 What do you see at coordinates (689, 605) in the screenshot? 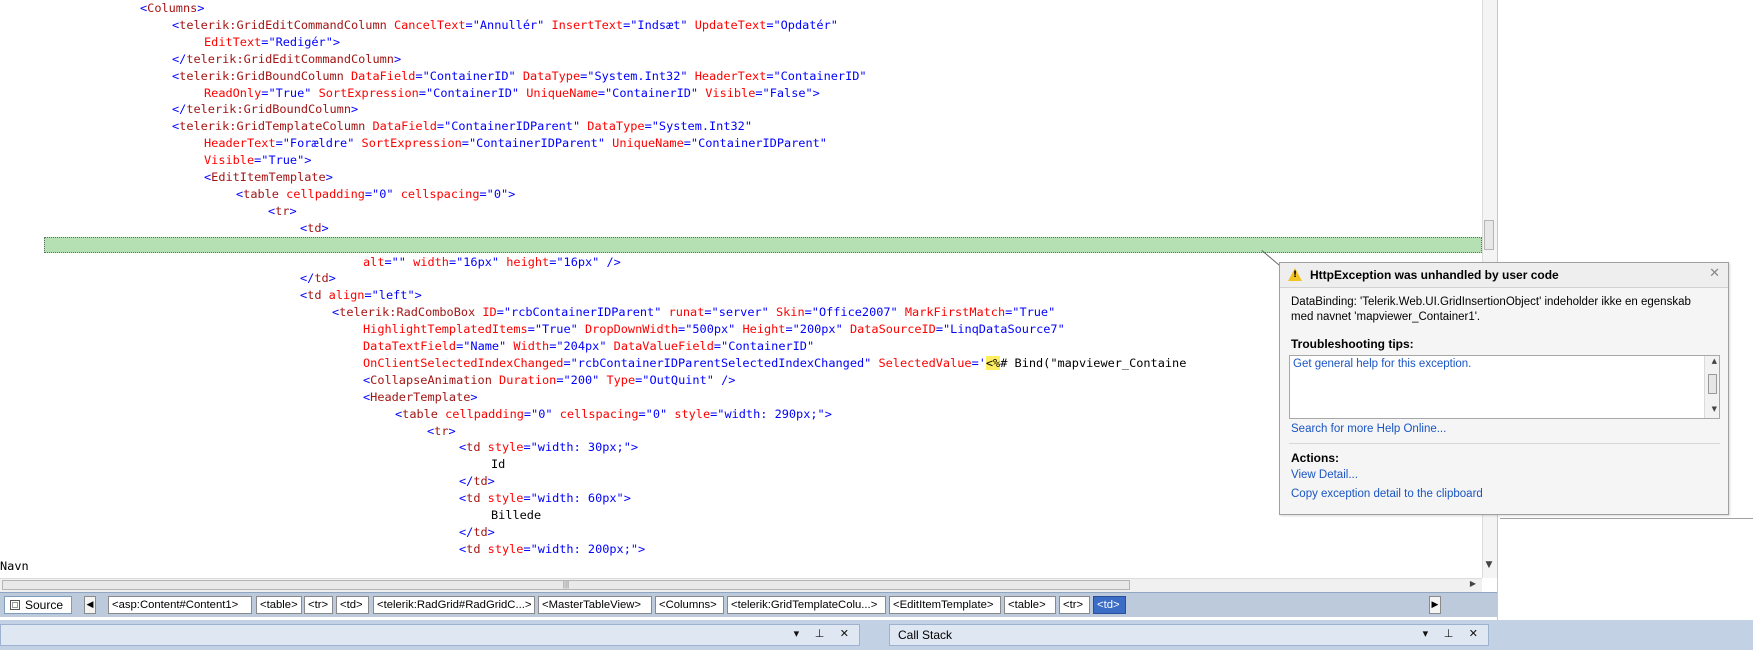
I see `breadcrumb-item: <Columns>` at bounding box center [689, 605].